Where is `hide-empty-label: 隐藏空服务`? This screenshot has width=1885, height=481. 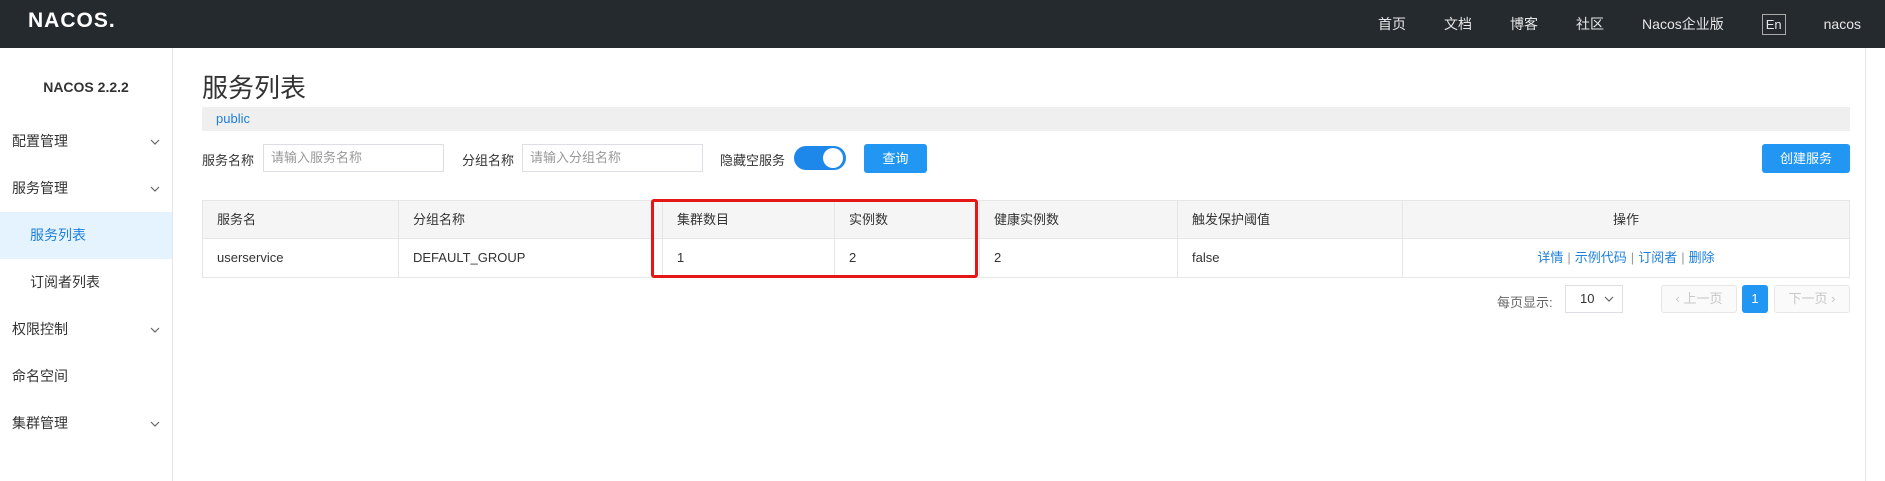 hide-empty-label: 隐藏空服务 is located at coordinates (753, 160).